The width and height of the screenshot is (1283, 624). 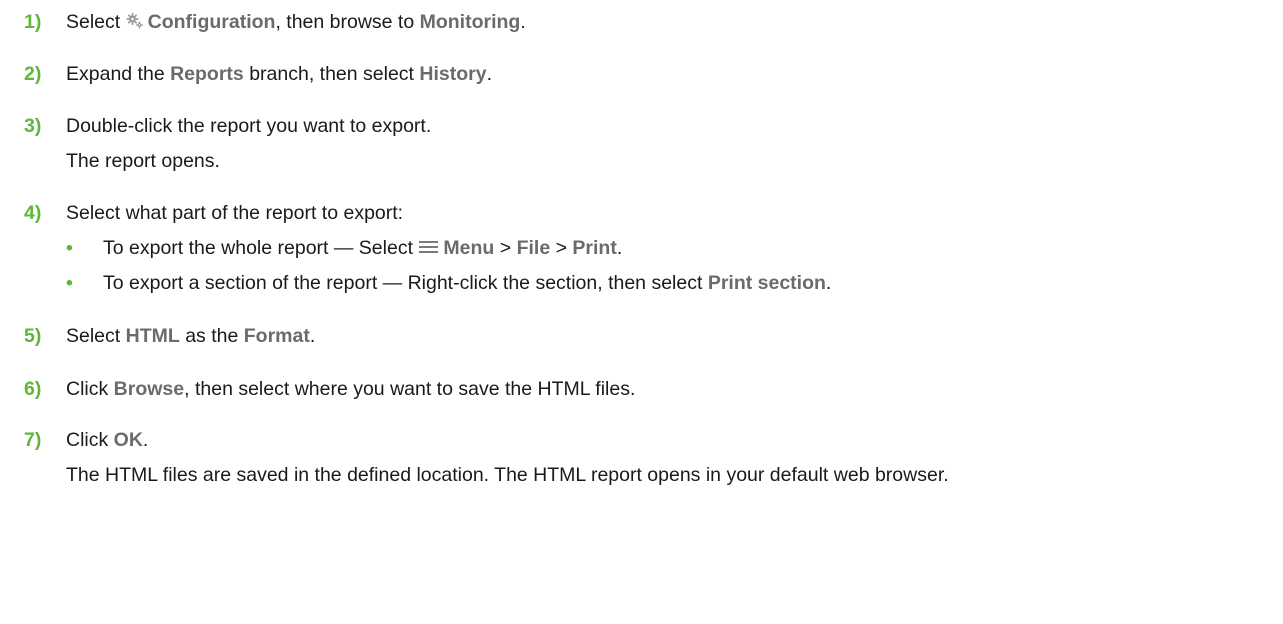 What do you see at coordinates (533, 248) in the screenshot?
I see `file-term: File` at bounding box center [533, 248].